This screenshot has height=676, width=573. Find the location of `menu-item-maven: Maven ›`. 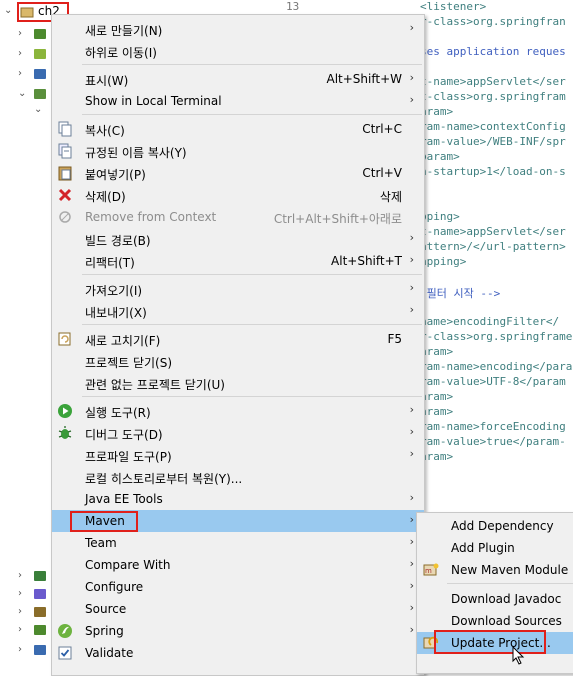

menu-item-maven: Maven › is located at coordinates (238, 521).